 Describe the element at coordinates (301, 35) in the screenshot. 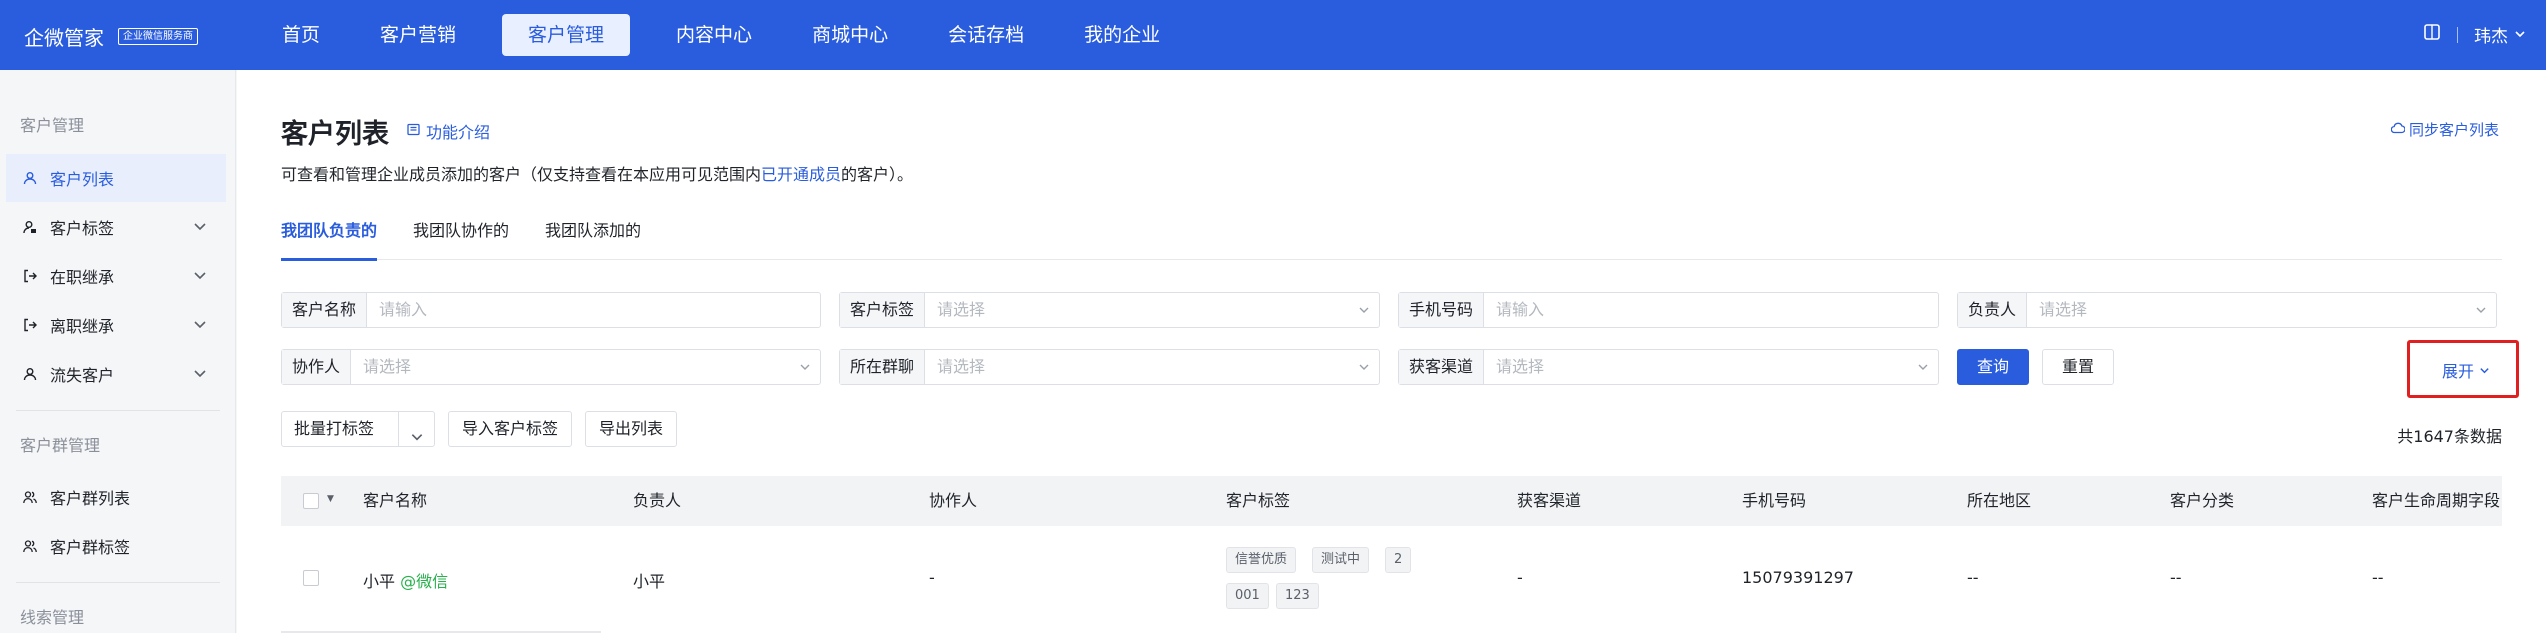

I see `nav-home: 首页` at that location.